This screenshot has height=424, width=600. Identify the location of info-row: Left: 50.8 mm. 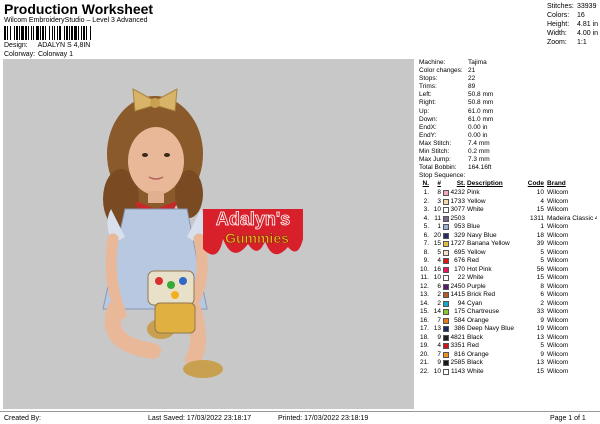
(509, 95).